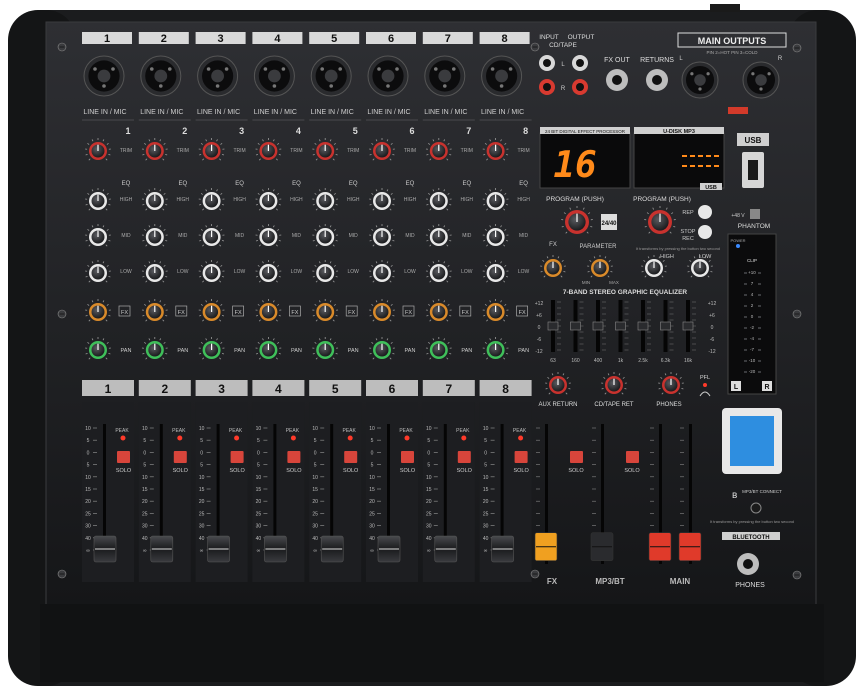  Describe the element at coordinates (662, 199) in the screenshot. I see `mp3-program-label: PROGRAM (PUSH)` at that location.